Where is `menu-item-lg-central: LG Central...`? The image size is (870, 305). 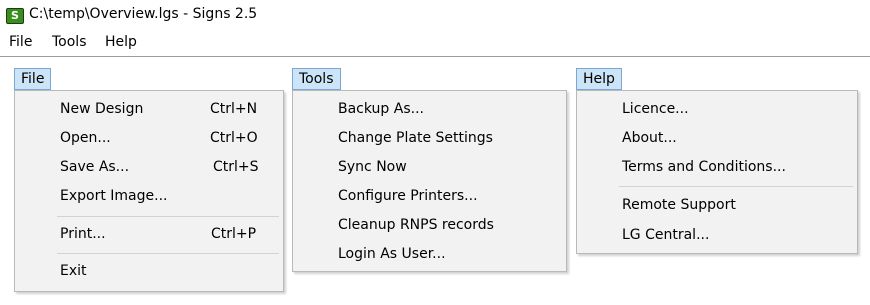 menu-item-lg-central: LG Central... is located at coordinates (665, 235).